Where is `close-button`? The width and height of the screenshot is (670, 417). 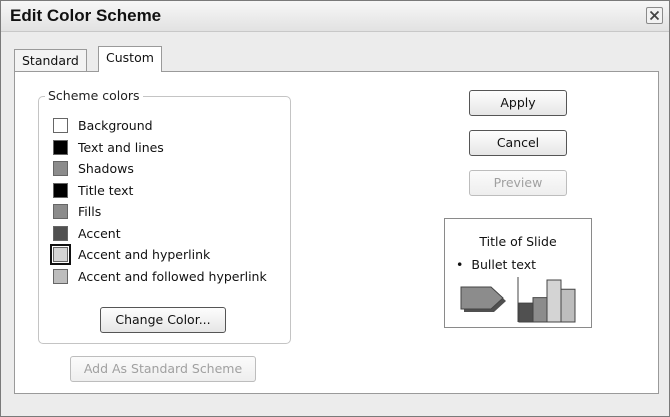
close-button is located at coordinates (654, 15).